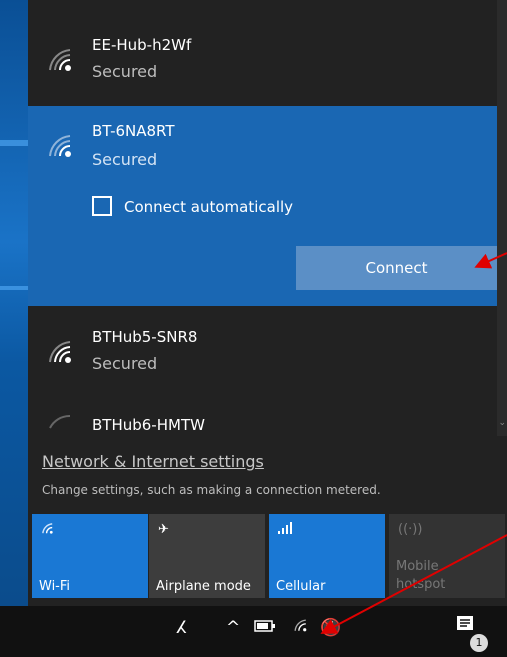  I want to click on chevron-up-icon: ^, so click(233, 628).